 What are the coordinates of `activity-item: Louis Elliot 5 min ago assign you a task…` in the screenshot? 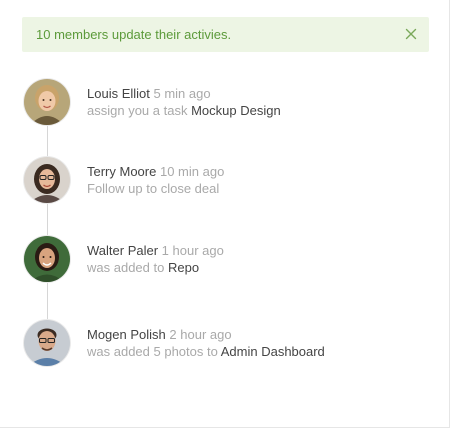 It's located at (225, 104).